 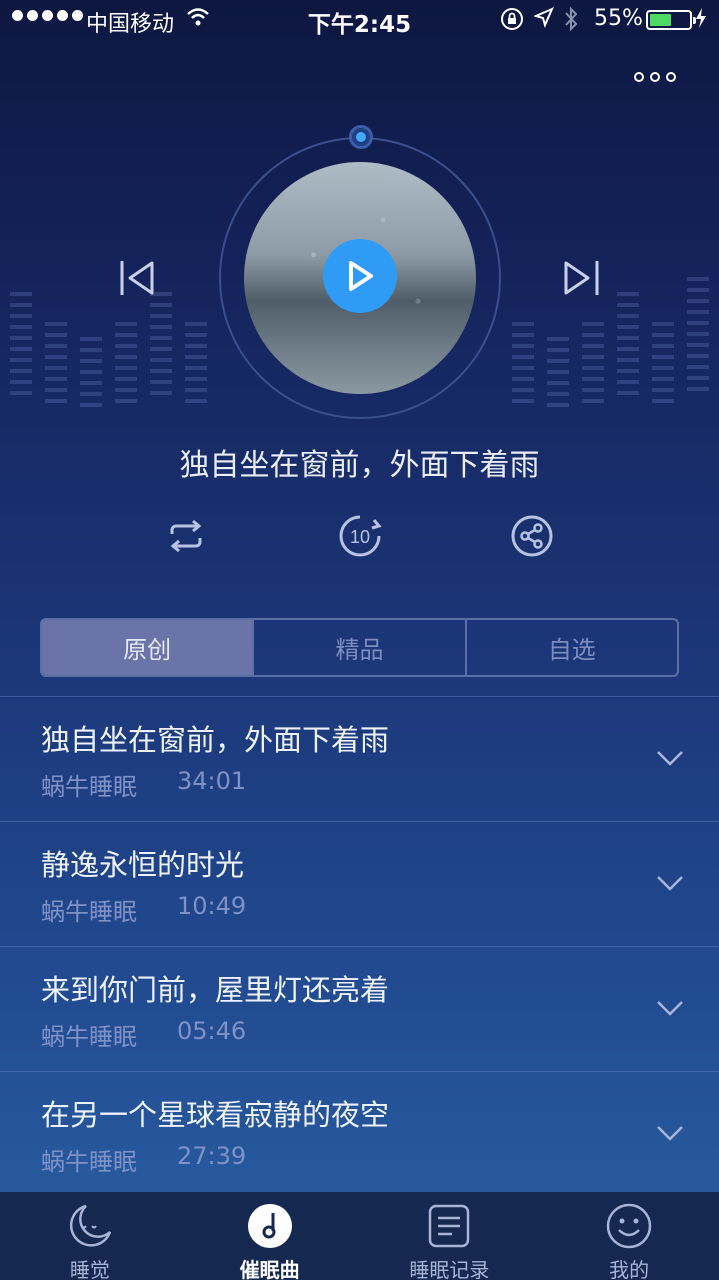 I want to click on share-icon, so click(x=532, y=536).